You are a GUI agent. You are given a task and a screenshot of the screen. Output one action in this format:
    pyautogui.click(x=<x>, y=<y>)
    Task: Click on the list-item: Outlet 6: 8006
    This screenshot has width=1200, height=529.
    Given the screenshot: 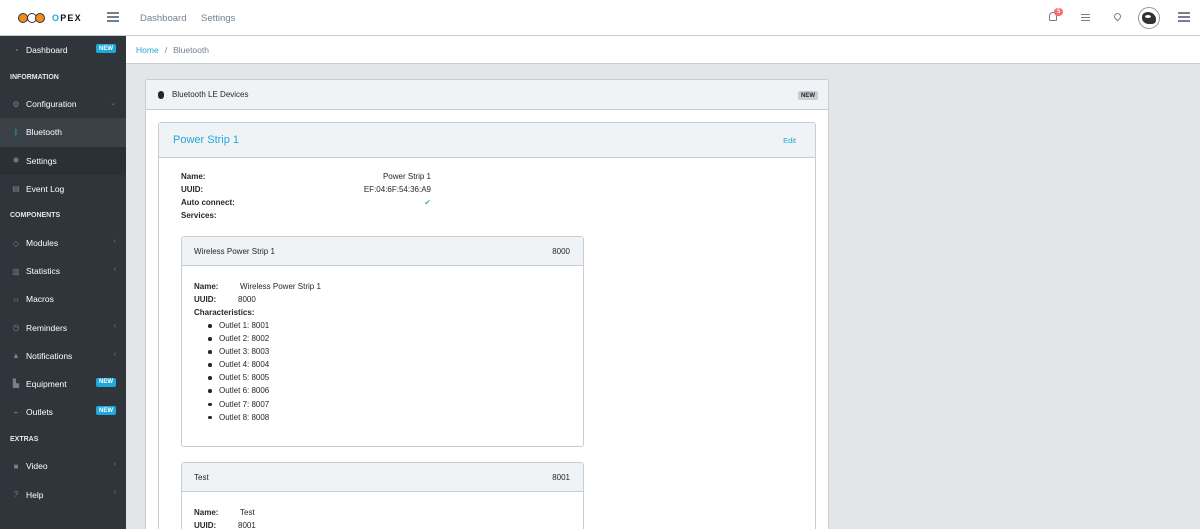 What is the action you would take?
    pyautogui.click(x=395, y=390)
    